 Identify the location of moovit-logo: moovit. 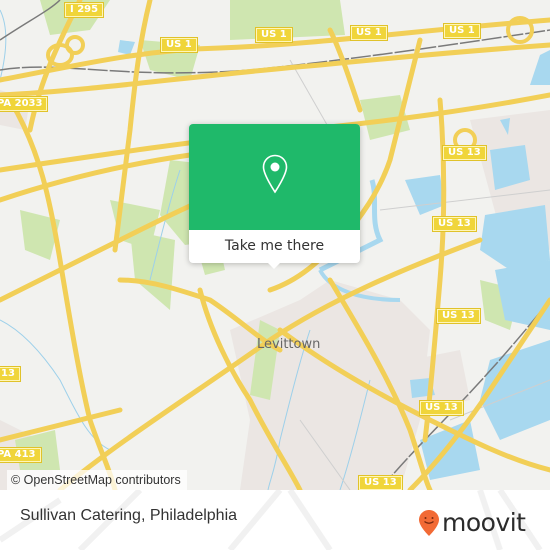
(472, 523).